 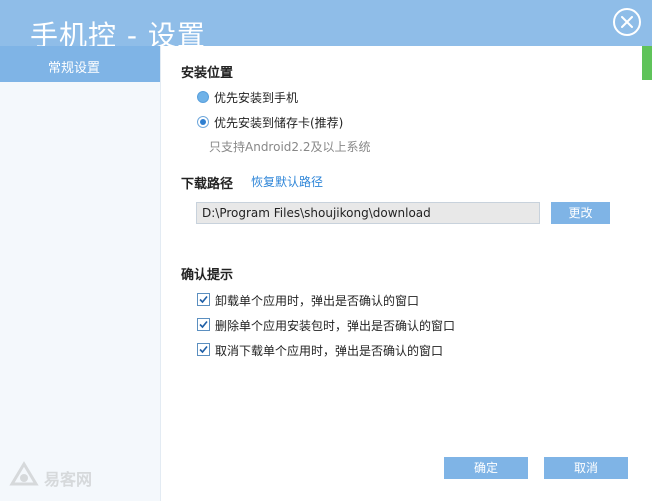 I want to click on close-button, so click(x=627, y=22).